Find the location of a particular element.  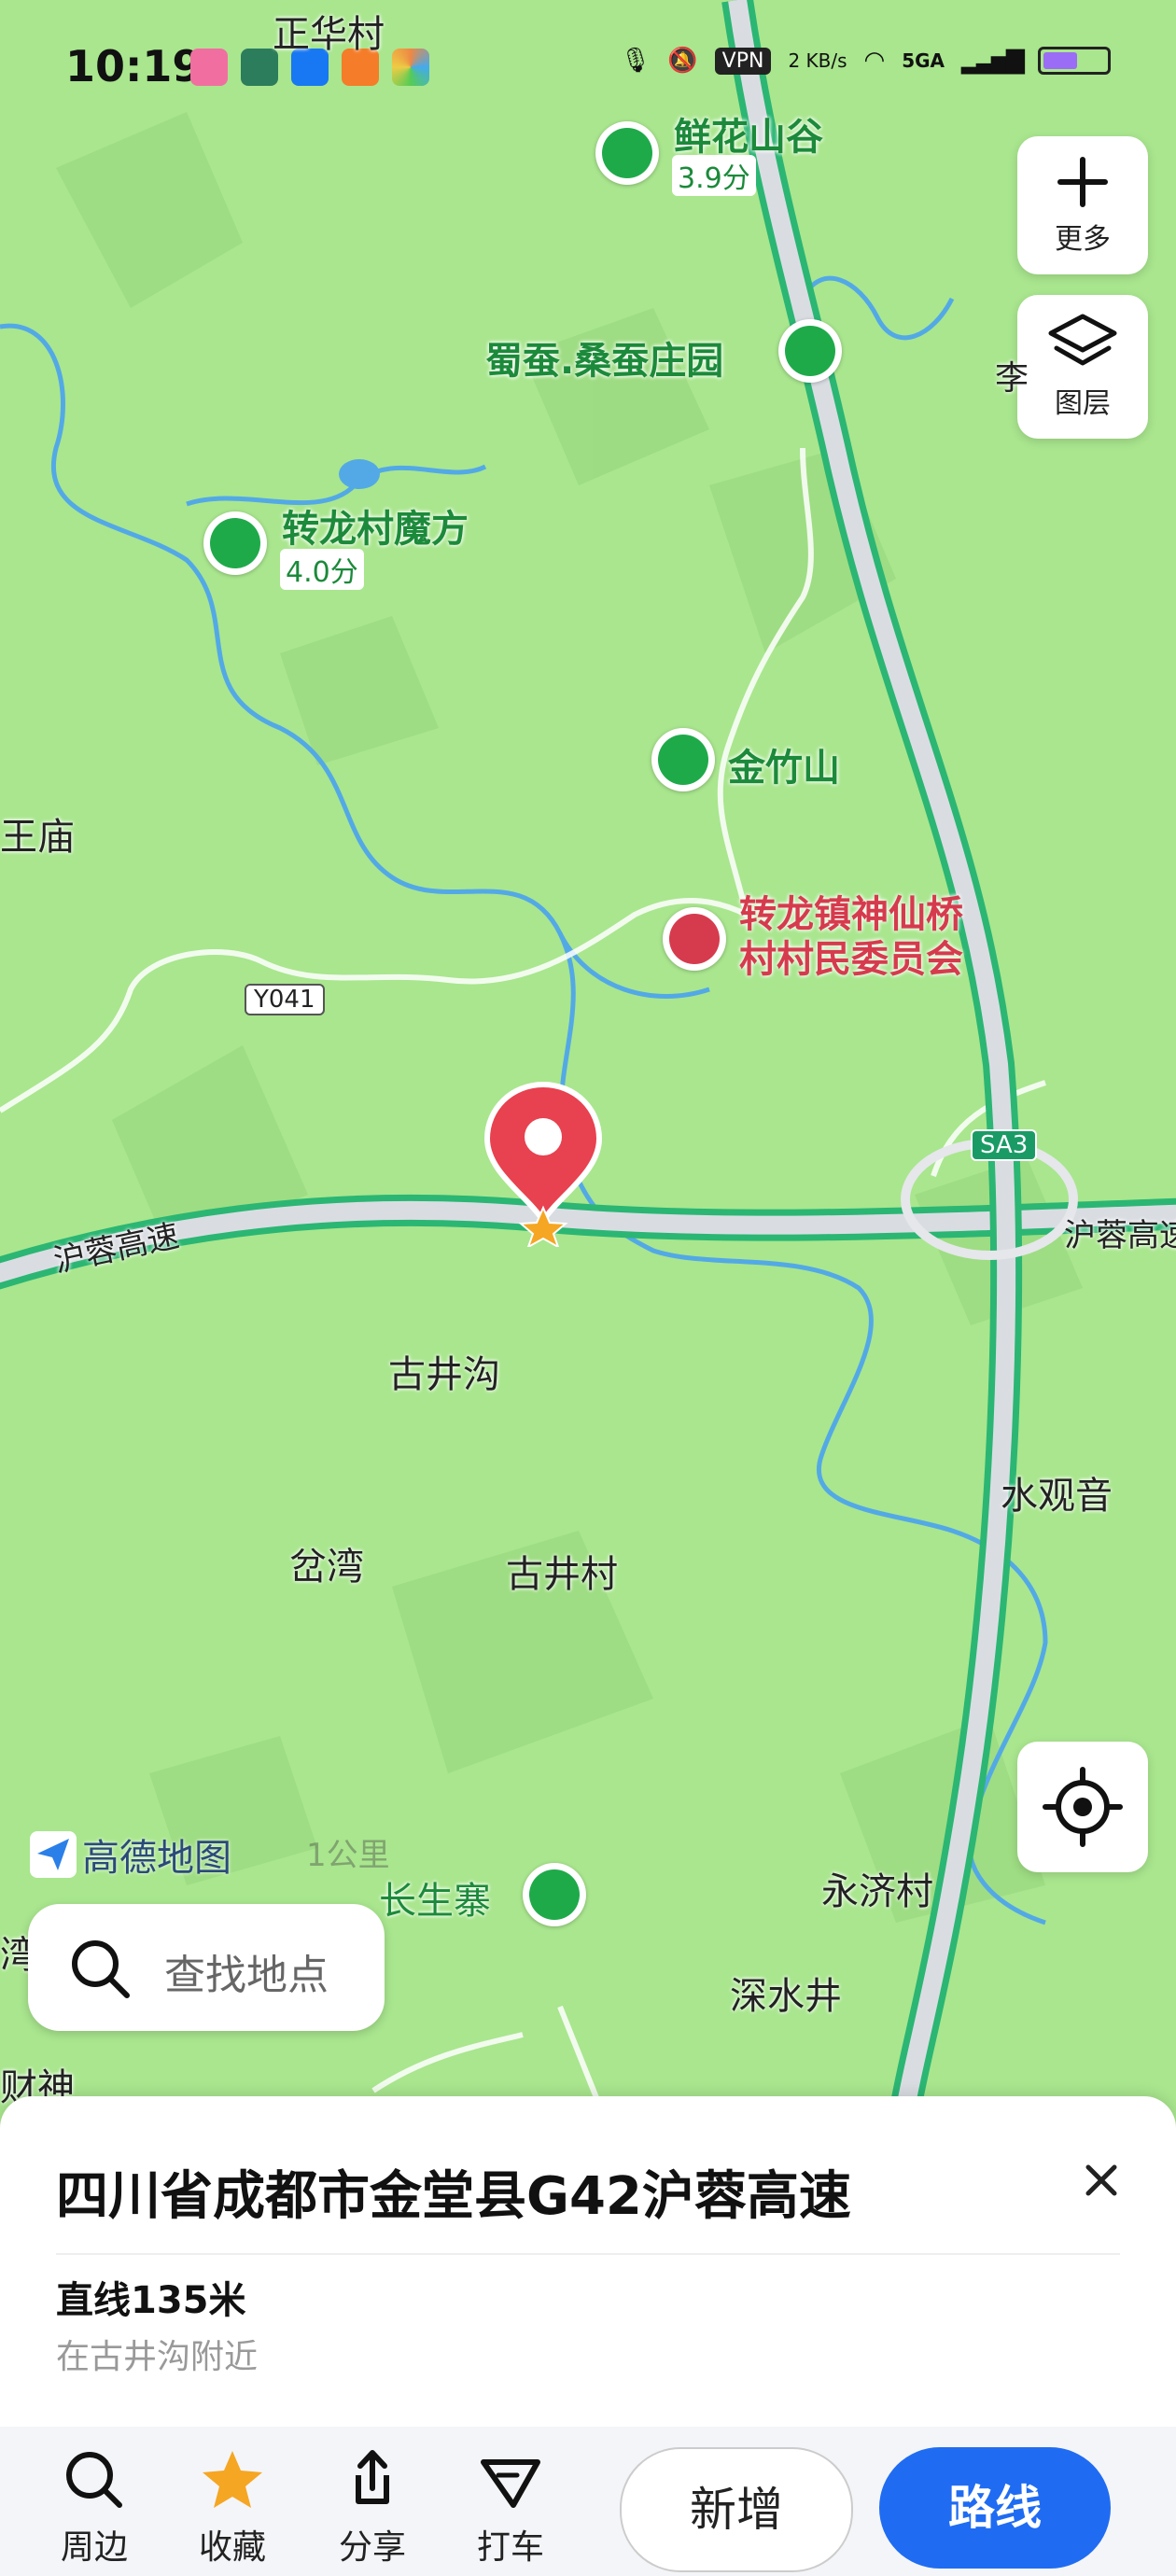

poi-shucan-marker is located at coordinates (810, 351).